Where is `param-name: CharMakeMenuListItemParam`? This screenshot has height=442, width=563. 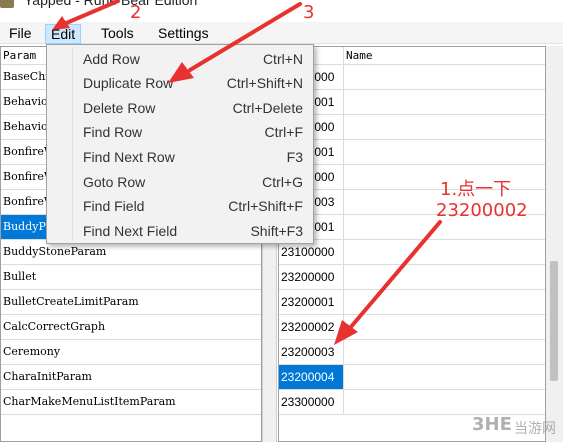 param-name: CharMakeMenuListItemParam is located at coordinates (131, 402).